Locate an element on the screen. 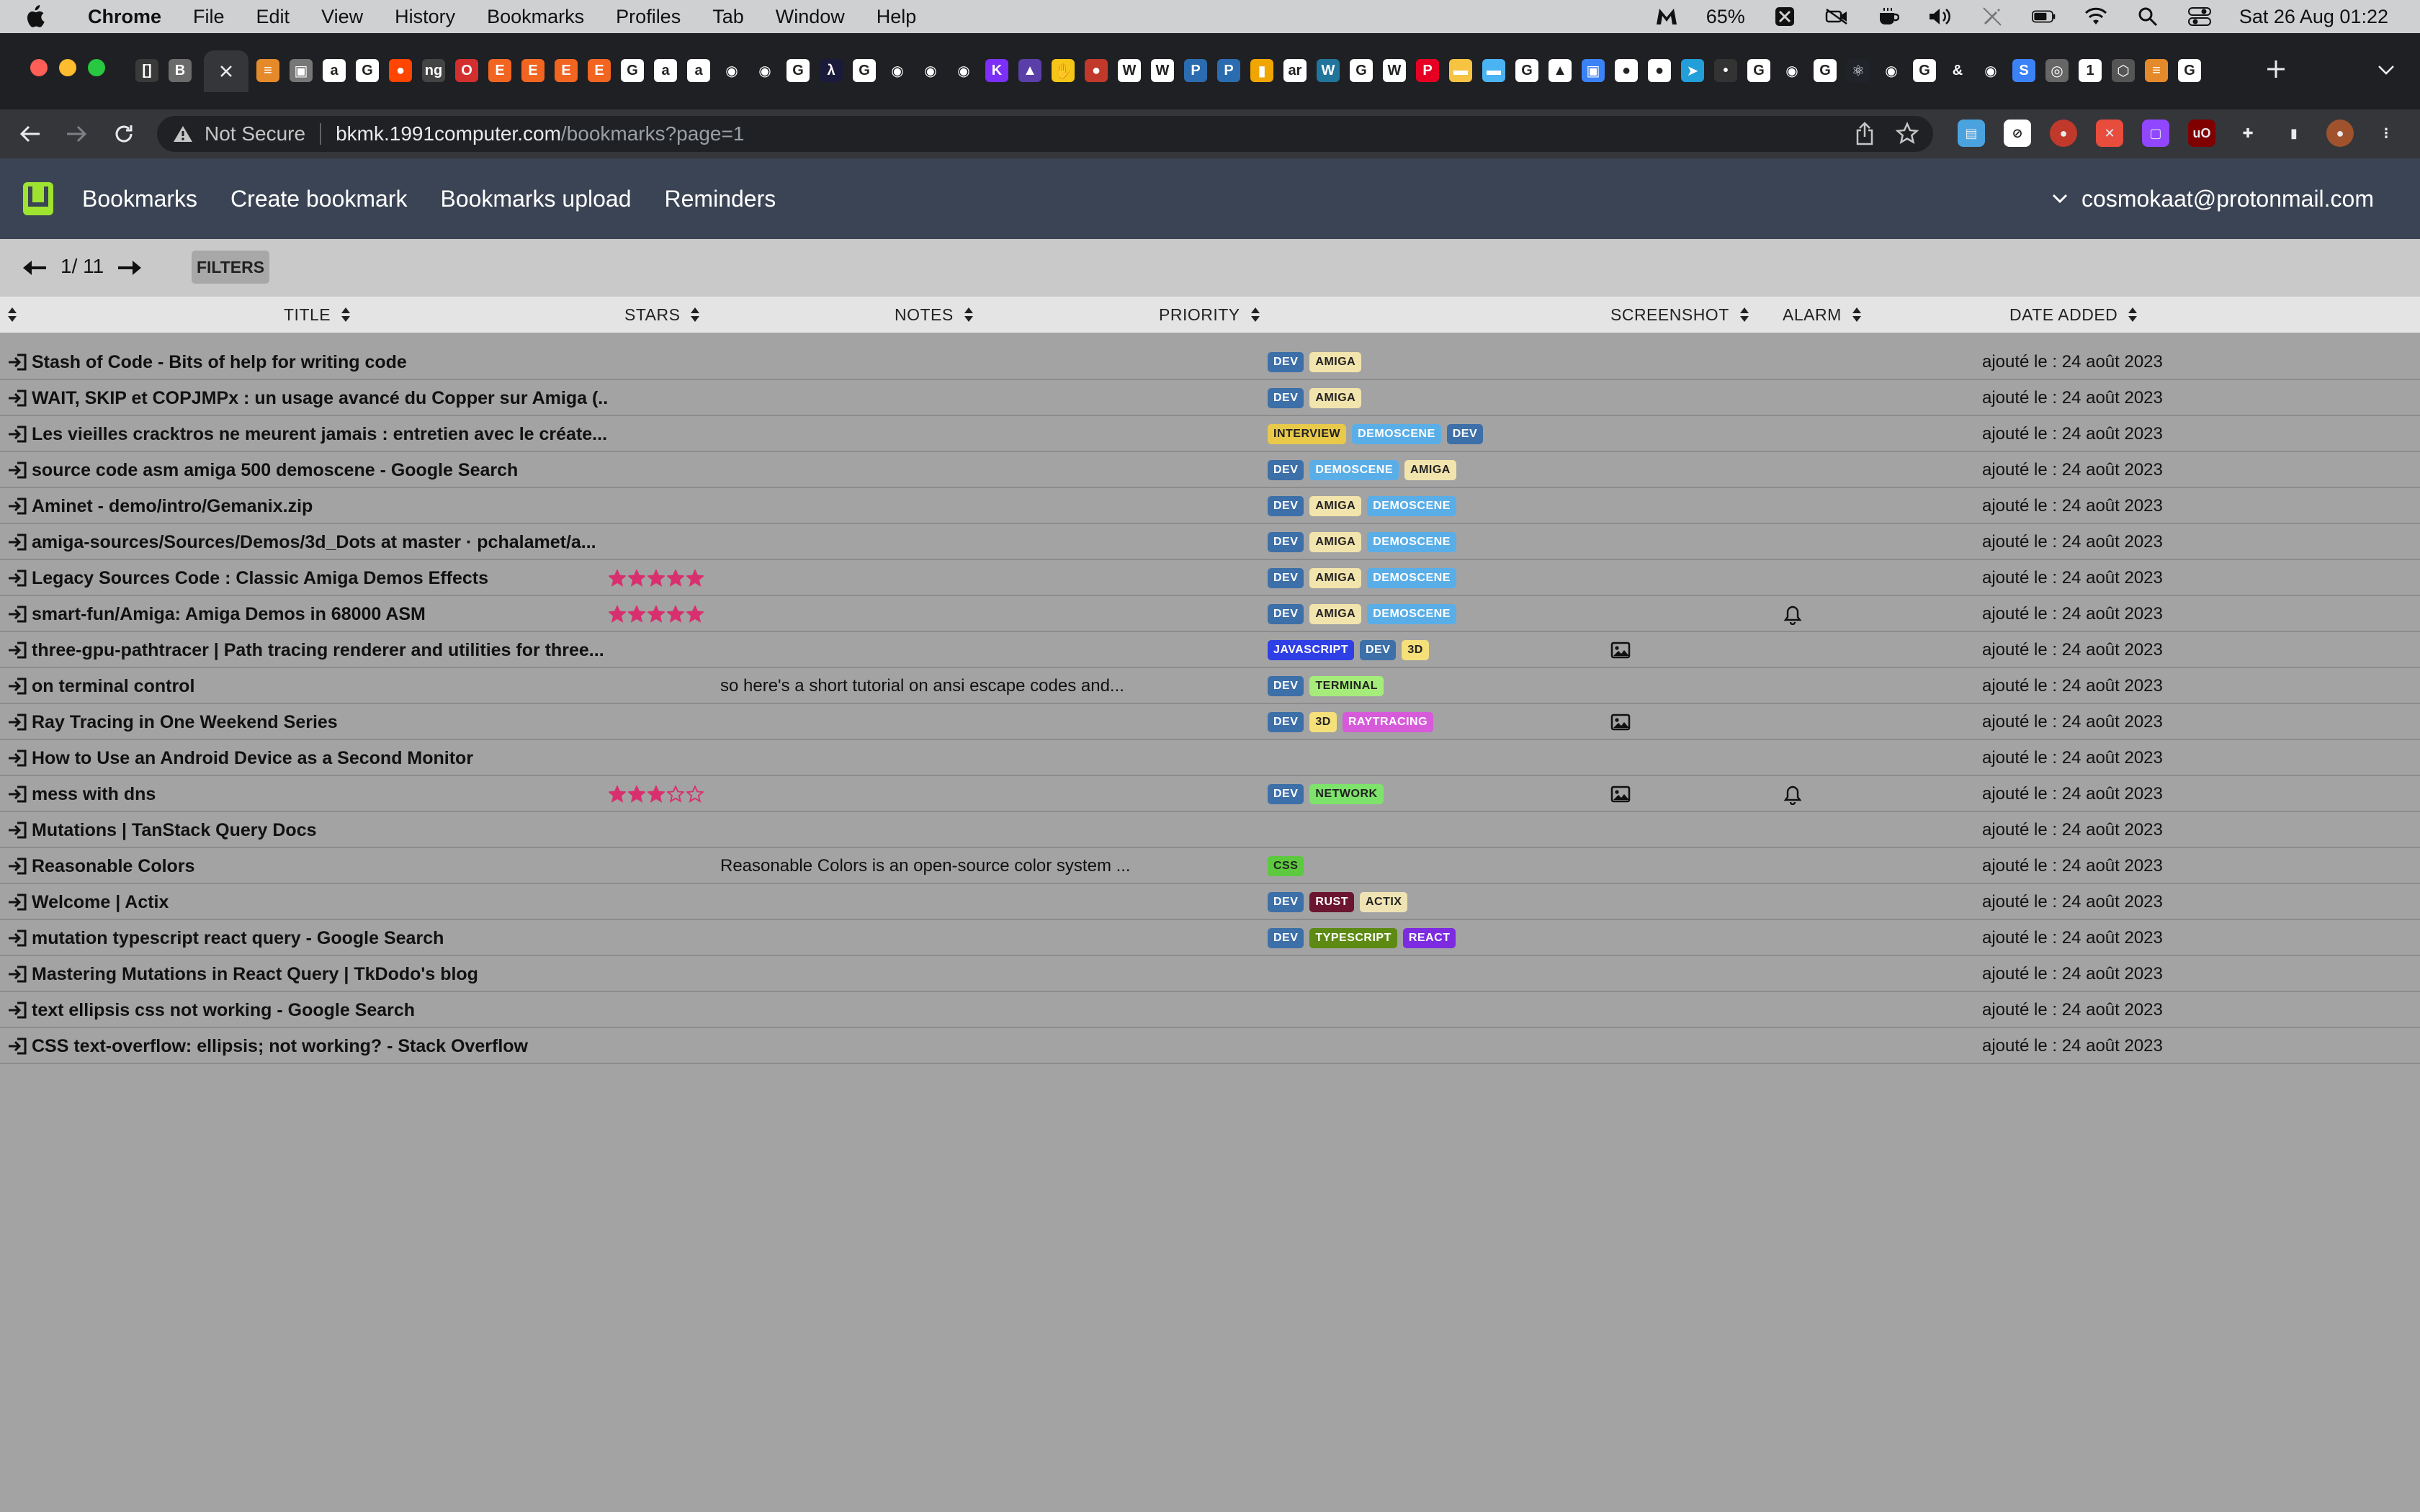 This screenshot has height=1512, width=2420. box-favicon-icon: ⬡ is located at coordinates (2123, 70).